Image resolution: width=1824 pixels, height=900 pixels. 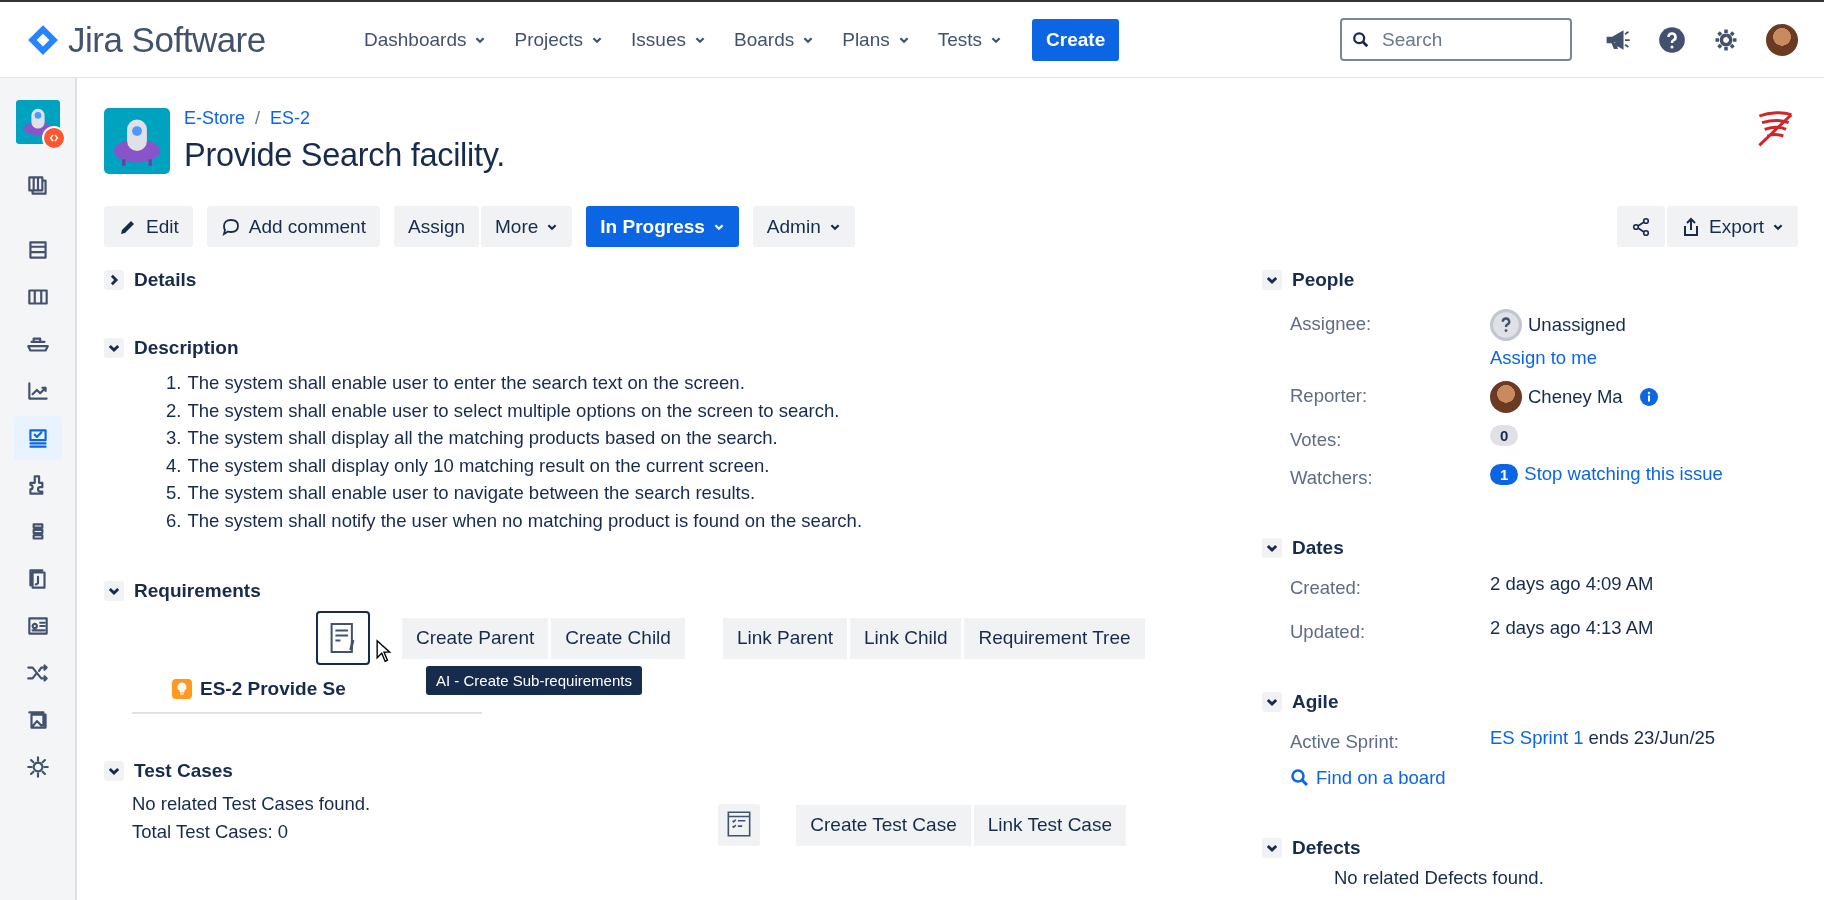 I want to click on list-number: 4., so click(x=174, y=465).